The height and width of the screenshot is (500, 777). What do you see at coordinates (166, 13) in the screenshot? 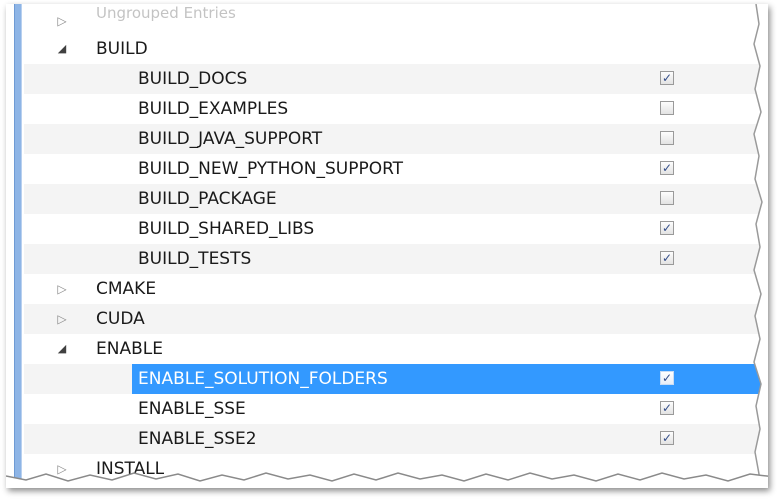
I see `partial-top-label: Ungrouped Entries` at bounding box center [166, 13].